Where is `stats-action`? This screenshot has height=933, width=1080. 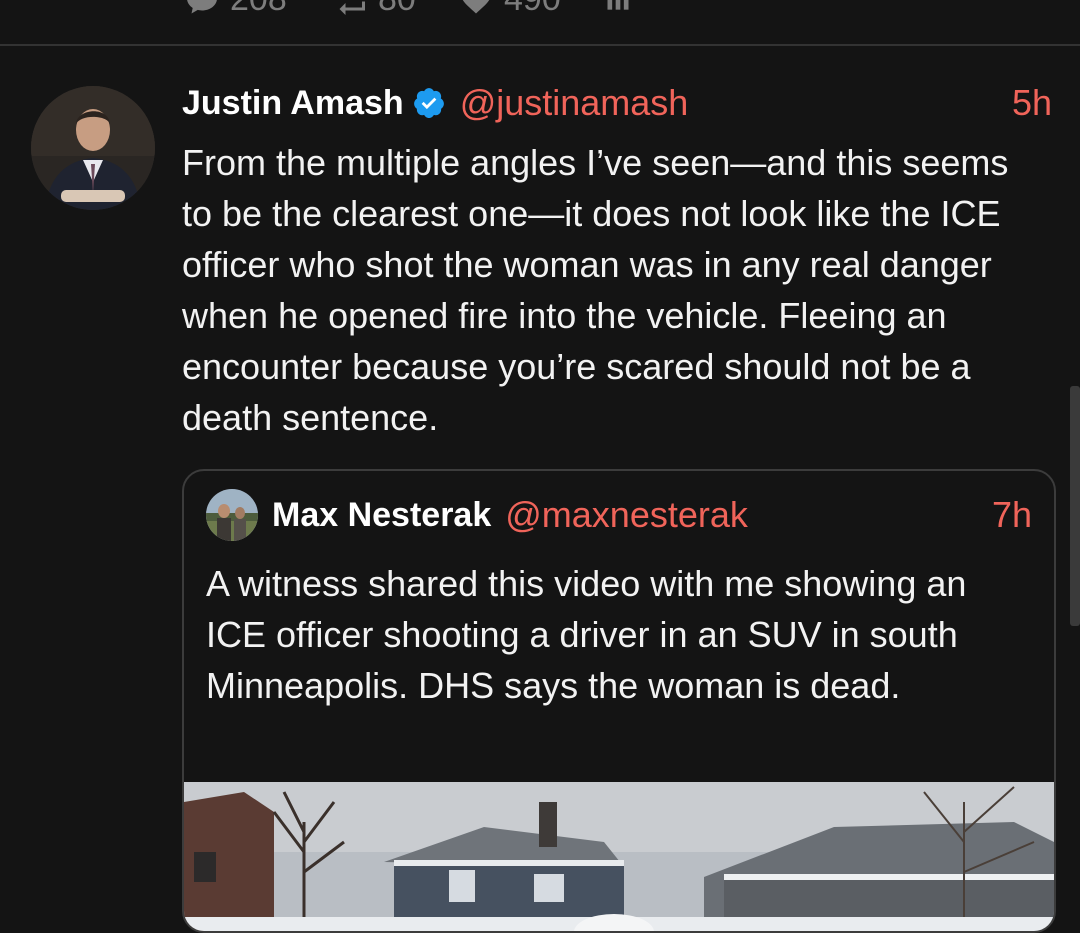
stats-action is located at coordinates (618, 8).